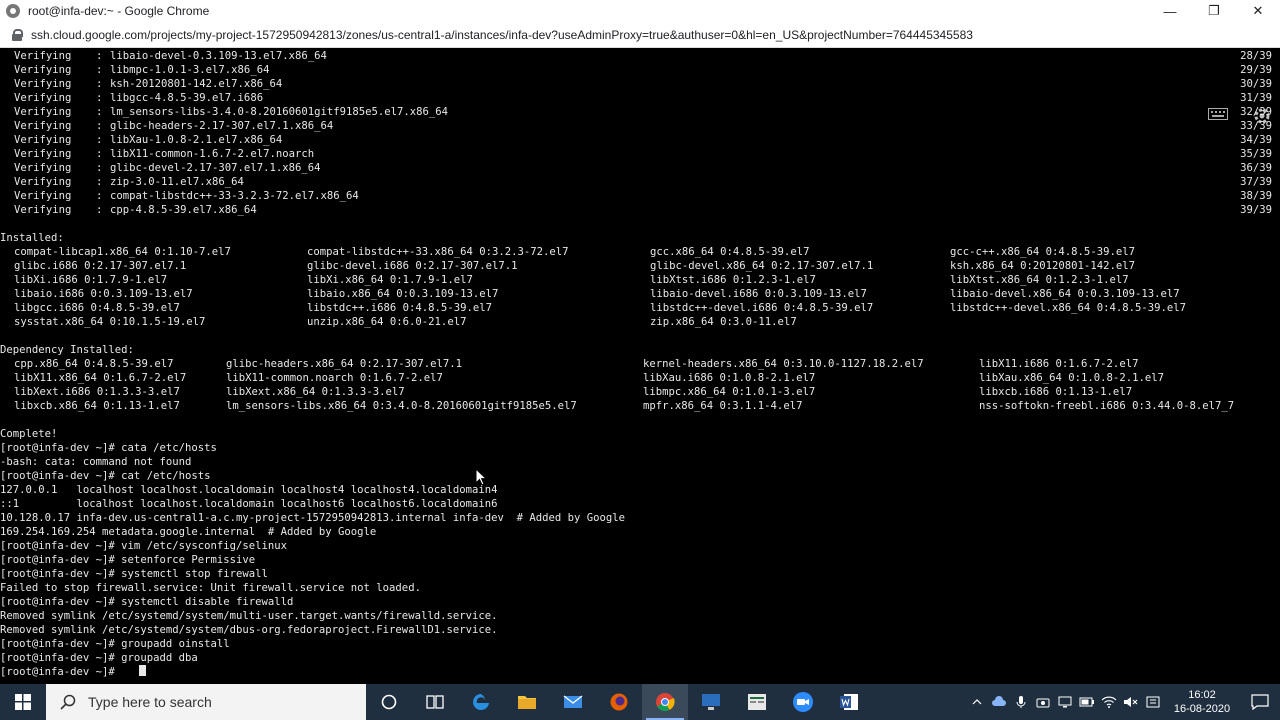  Describe the element at coordinates (128, 560) in the screenshot. I see `terminal-output: [root@infa-dev ~]# setenforce Permissive` at that location.